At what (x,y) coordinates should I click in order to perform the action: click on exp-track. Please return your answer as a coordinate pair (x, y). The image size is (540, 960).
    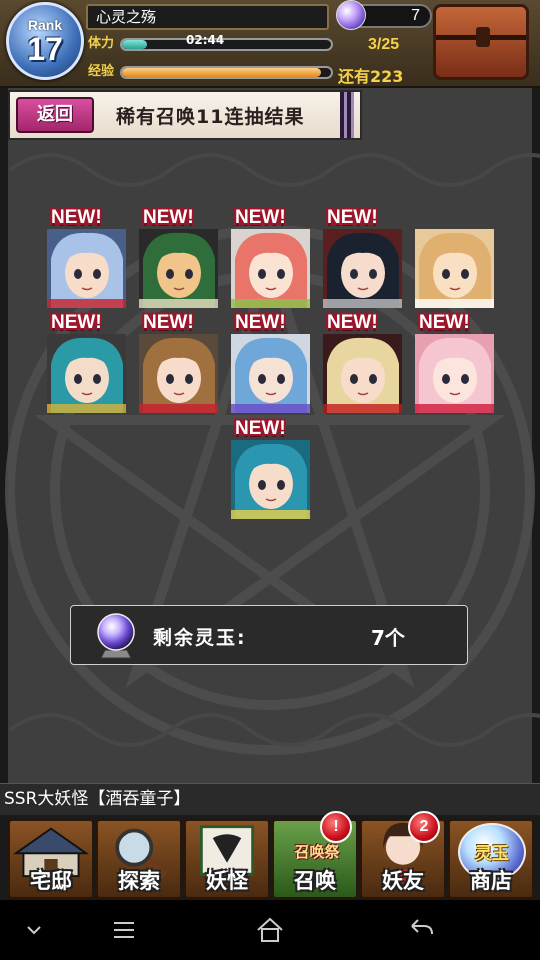
    Looking at the image, I should click on (226, 72).